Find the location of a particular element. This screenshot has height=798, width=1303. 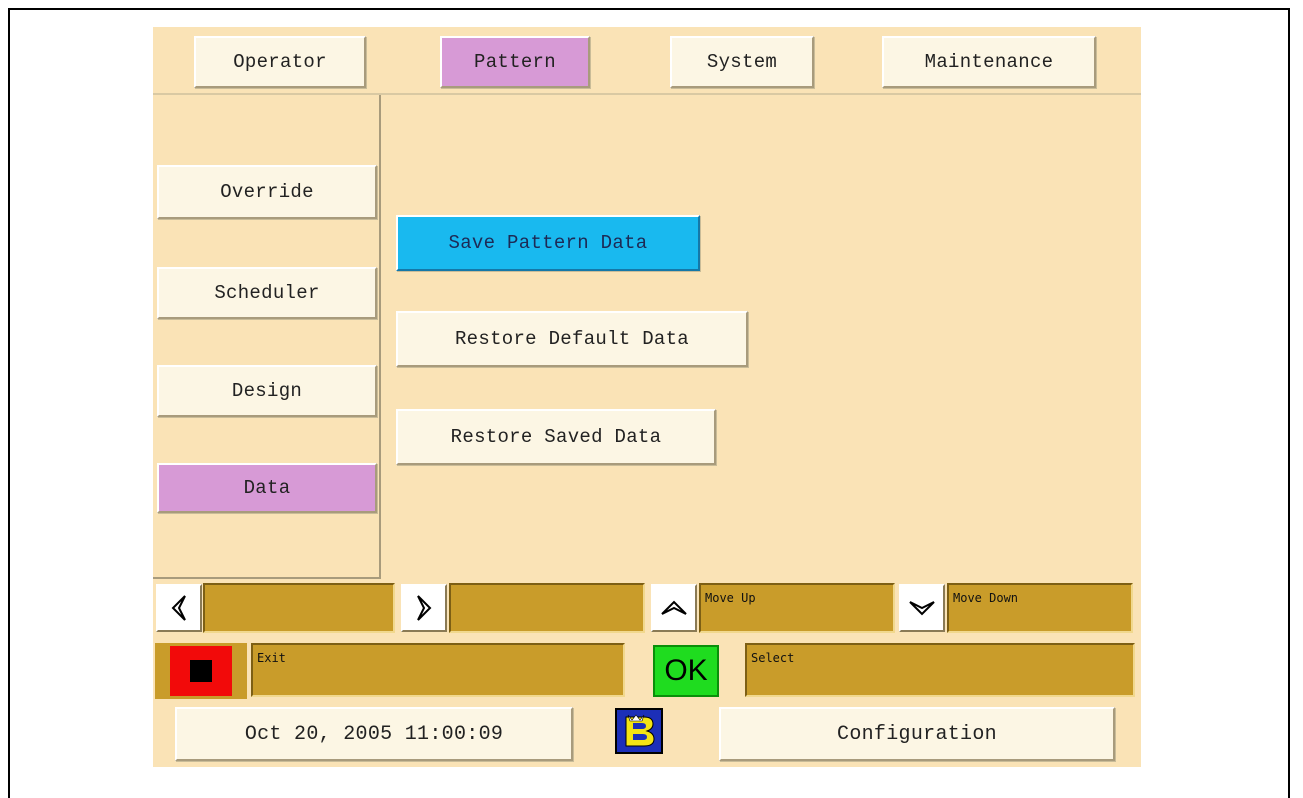

restore-default-data-button: Restore Default Data is located at coordinates (572, 339).